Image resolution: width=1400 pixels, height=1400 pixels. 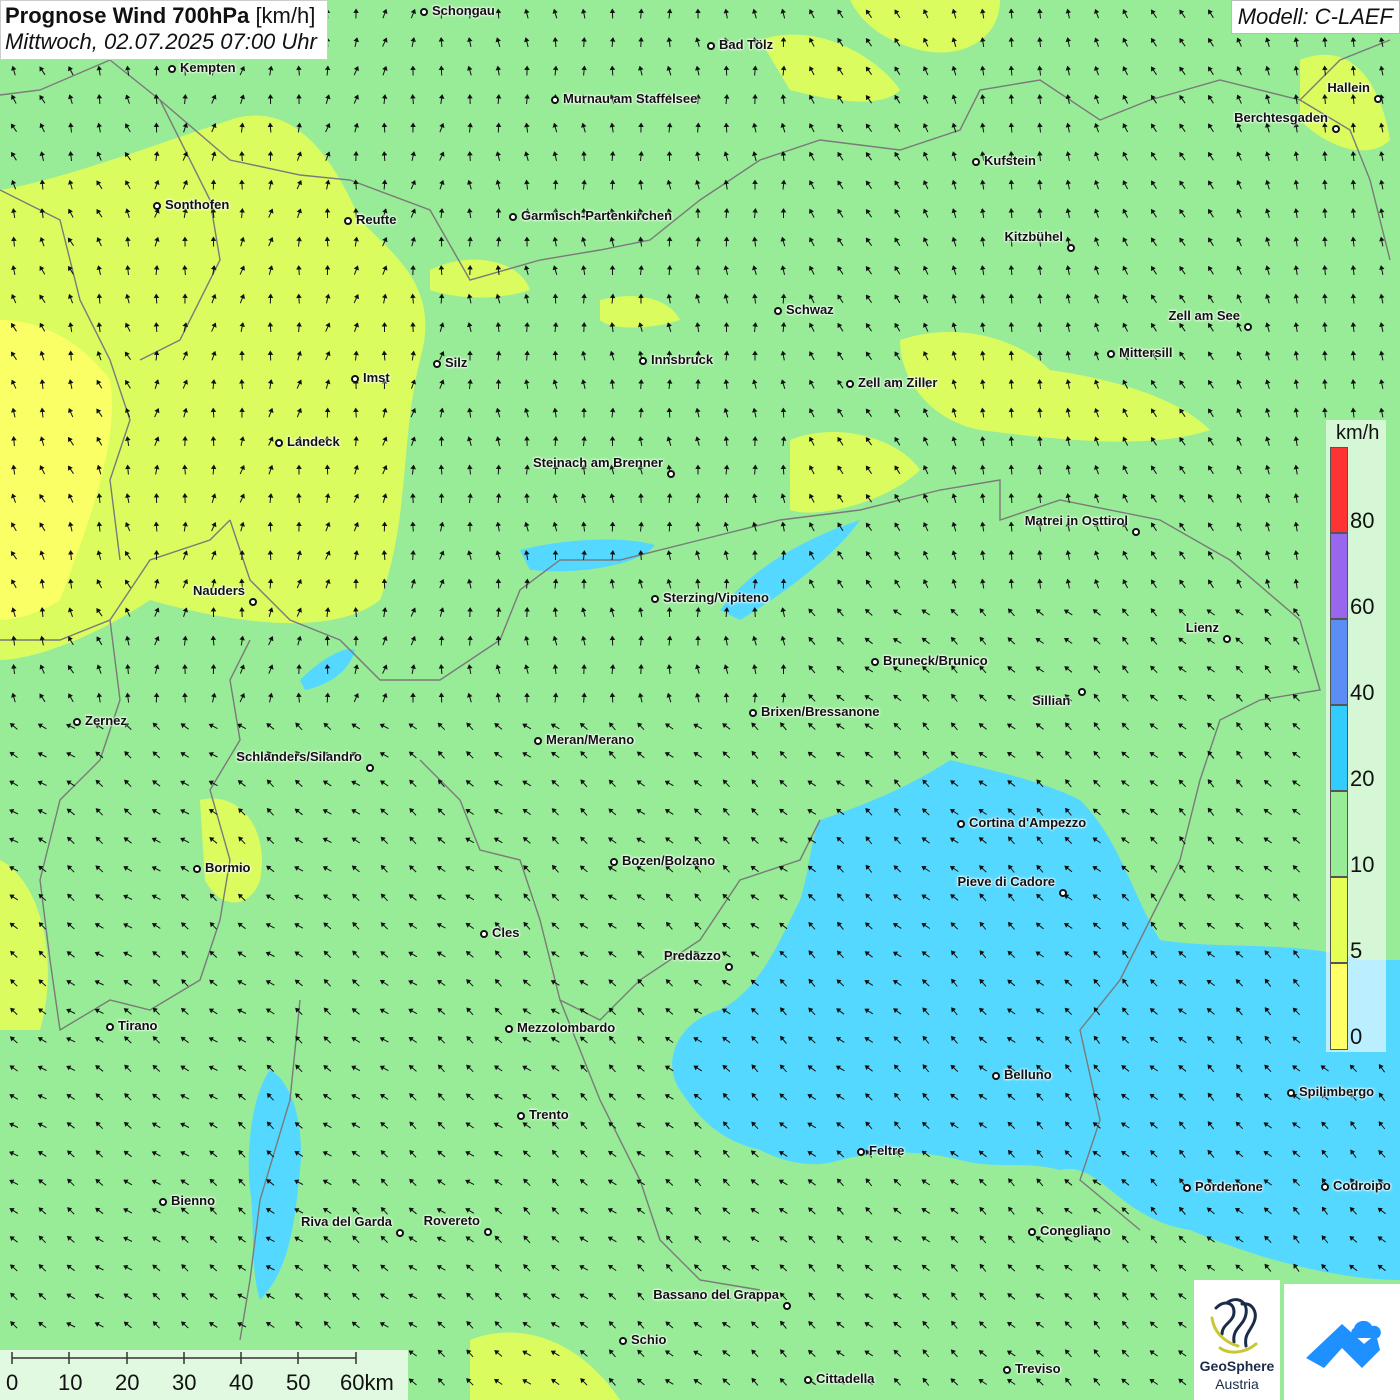 I want to click on cloud-mountain-logo, so click(x=1342, y=1342).